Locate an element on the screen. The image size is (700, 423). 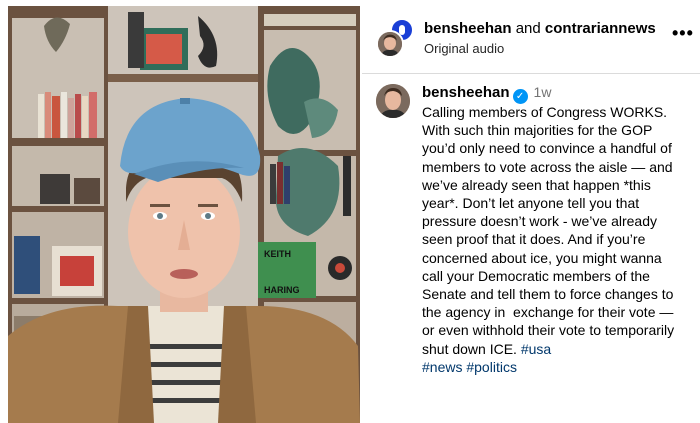
header-joiner: and is located at coordinates (528, 28).